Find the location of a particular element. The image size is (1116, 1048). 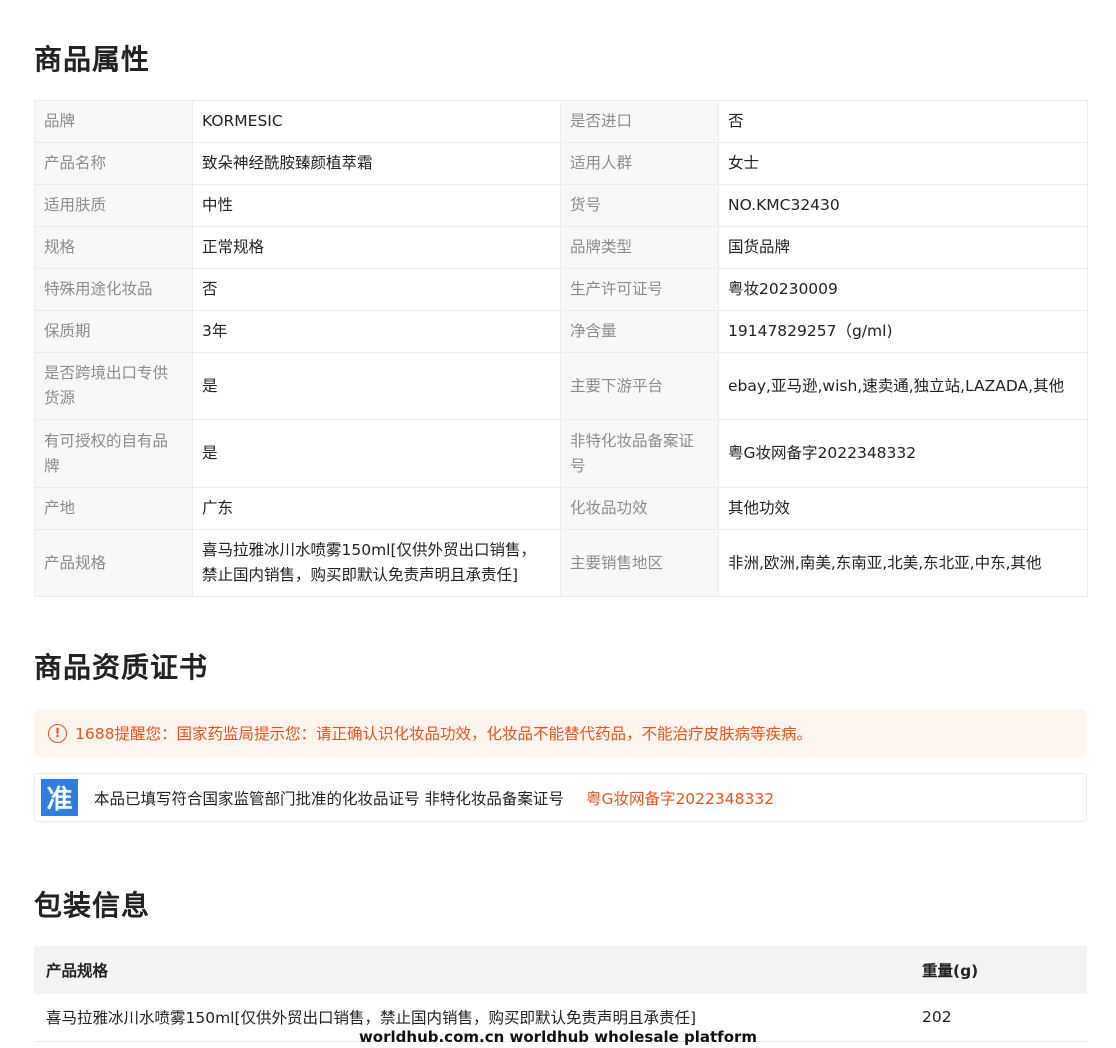

table-row: 有可授权的自有品牌是非特化妆品备案证号 粤G妆网备字2022348332 is located at coordinates (561, 453).